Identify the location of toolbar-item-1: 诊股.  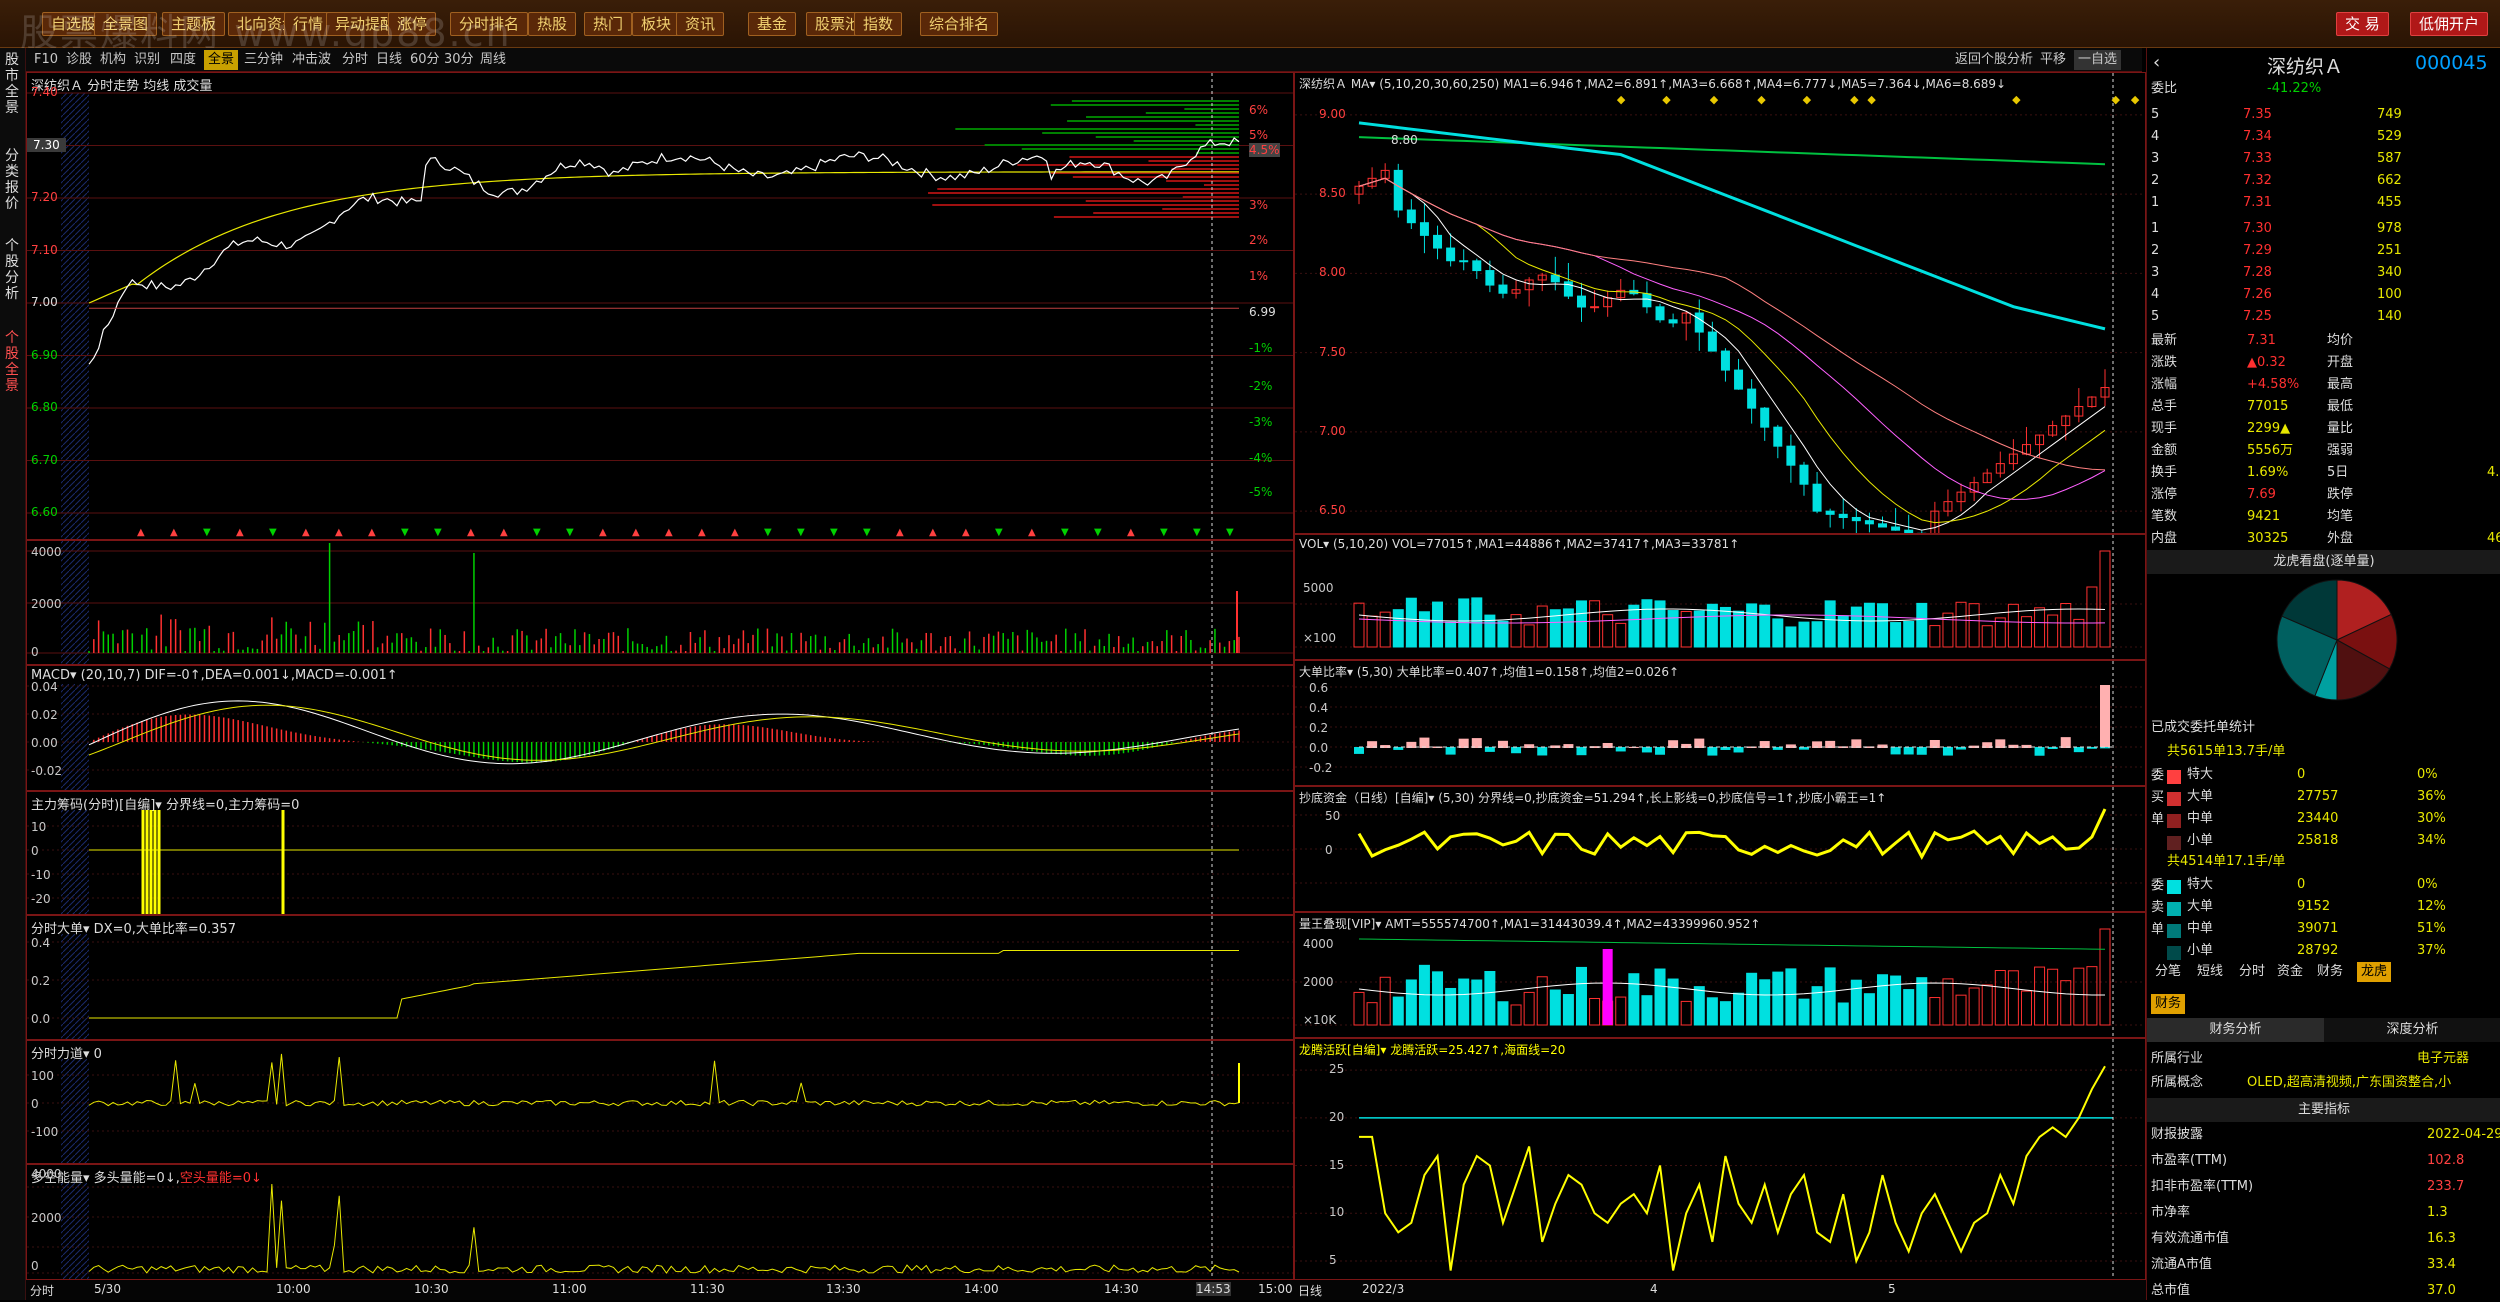
(79, 60).